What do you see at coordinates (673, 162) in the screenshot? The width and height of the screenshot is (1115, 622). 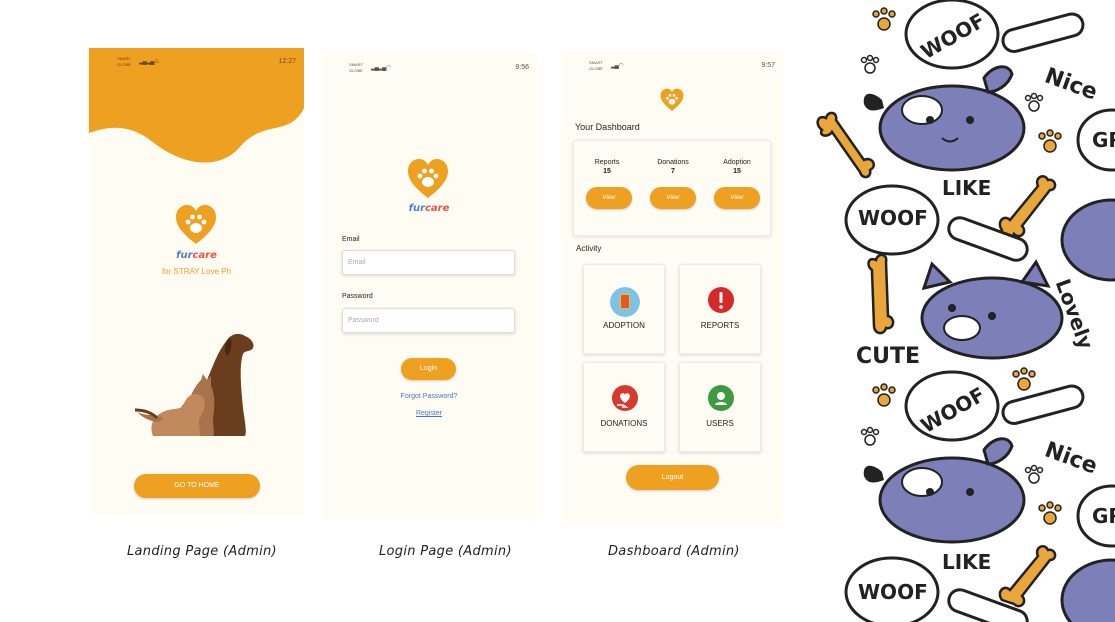 I see `stat-label: Donations` at bounding box center [673, 162].